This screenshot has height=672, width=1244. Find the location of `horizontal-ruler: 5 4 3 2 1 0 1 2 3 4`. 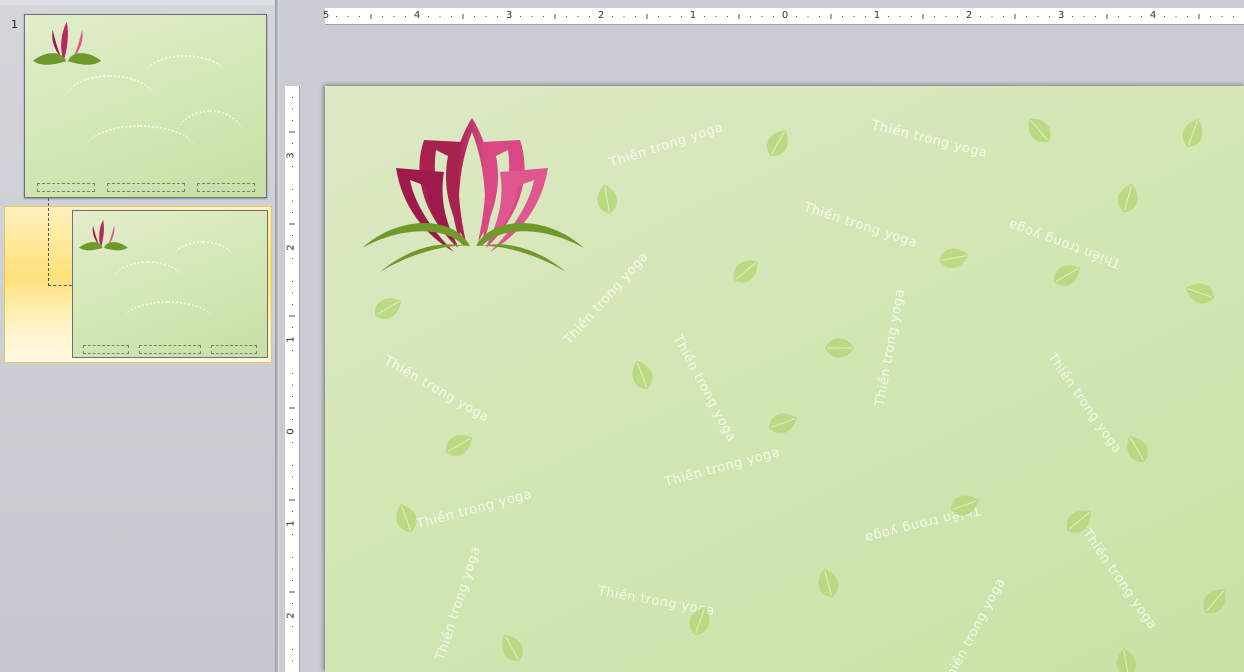

horizontal-ruler: 5 4 3 2 1 0 1 2 3 4 is located at coordinates (783, 16).